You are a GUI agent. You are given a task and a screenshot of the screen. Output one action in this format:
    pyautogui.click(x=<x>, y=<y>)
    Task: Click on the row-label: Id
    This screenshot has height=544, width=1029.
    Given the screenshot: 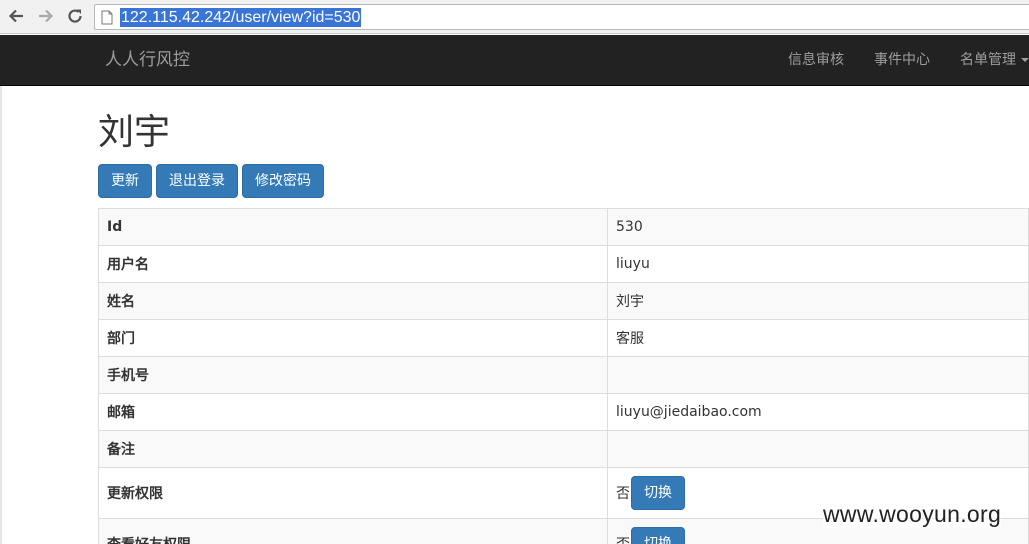 What is the action you would take?
    pyautogui.click(x=353, y=227)
    